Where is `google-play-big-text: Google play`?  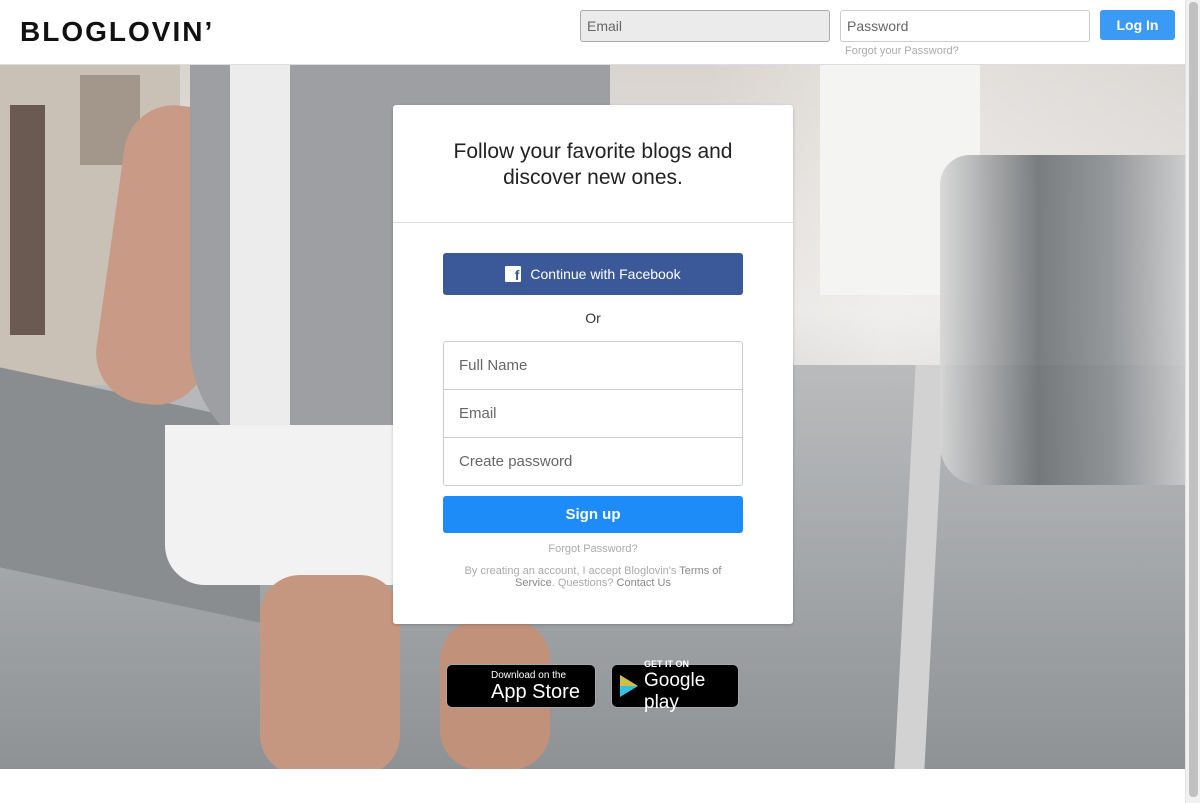
google-play-big-text: Google play is located at coordinates (675, 691).